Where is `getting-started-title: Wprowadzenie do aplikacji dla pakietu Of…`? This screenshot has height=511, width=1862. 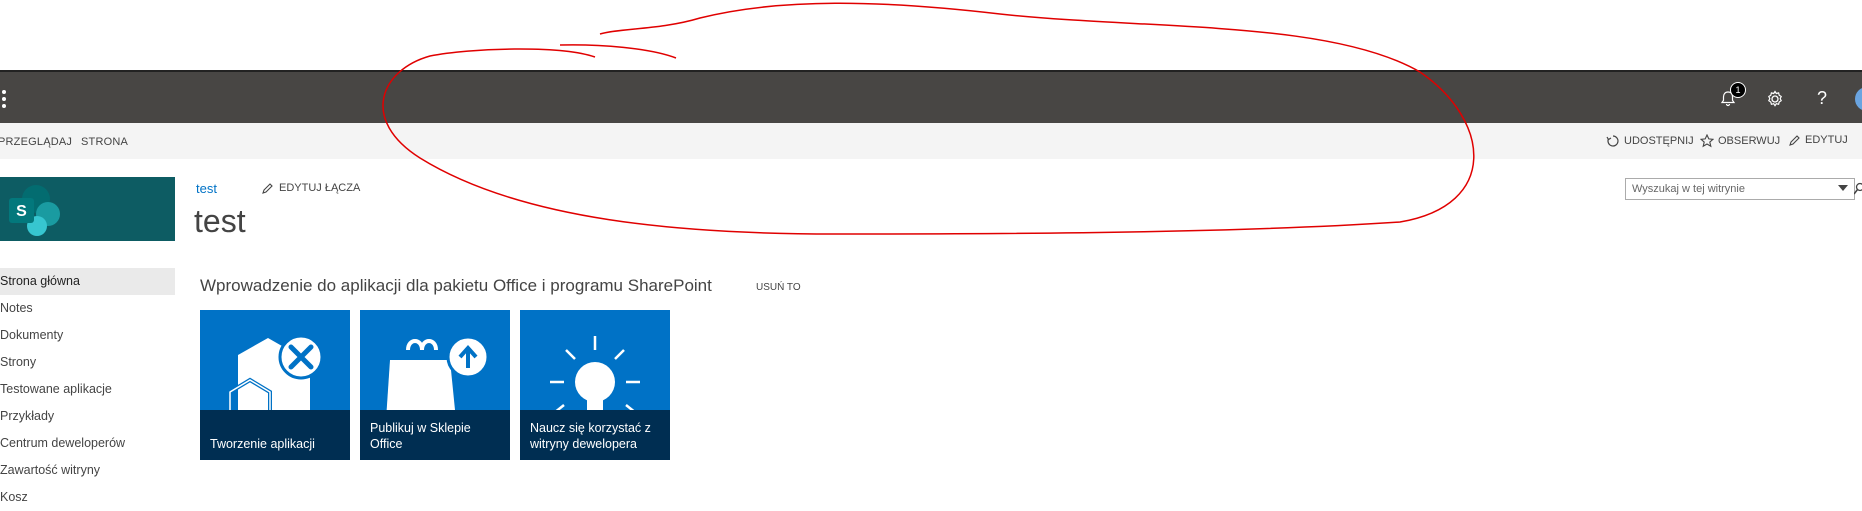
getting-started-title: Wprowadzenie do aplikacji dla pakietu Of… is located at coordinates (456, 286).